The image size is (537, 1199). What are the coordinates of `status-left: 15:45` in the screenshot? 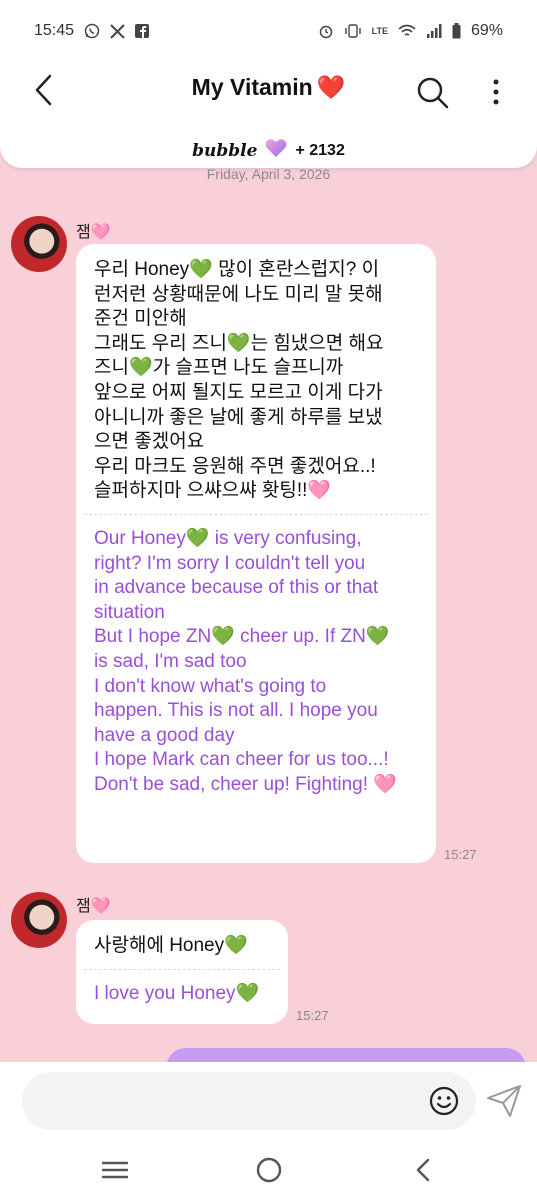 It's located at (92, 31).